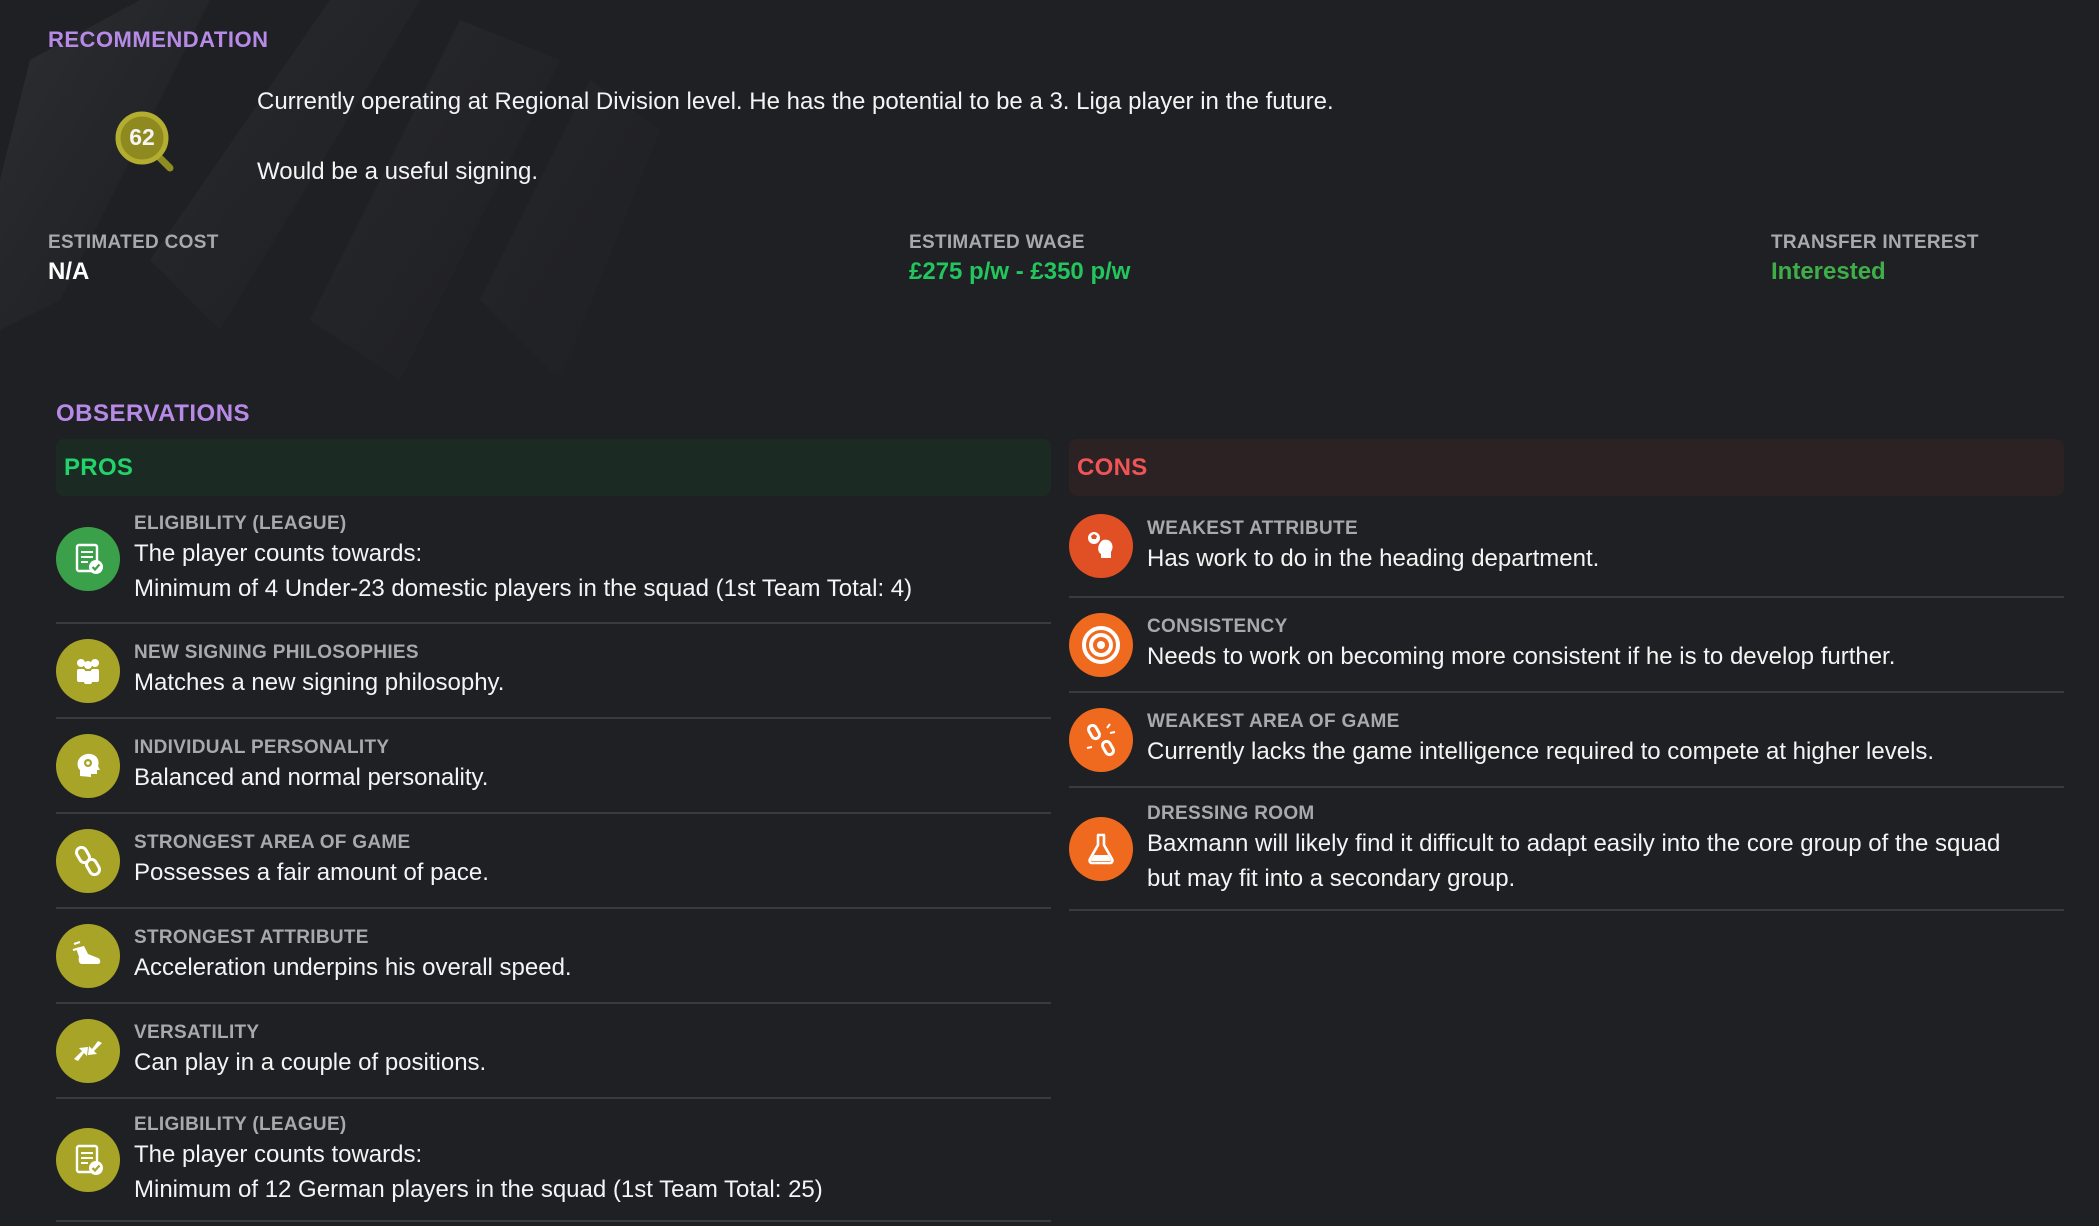  Describe the element at coordinates (251, 937) in the screenshot. I see `pros-item-label: STRONGEST ATTRIBUTE` at that location.